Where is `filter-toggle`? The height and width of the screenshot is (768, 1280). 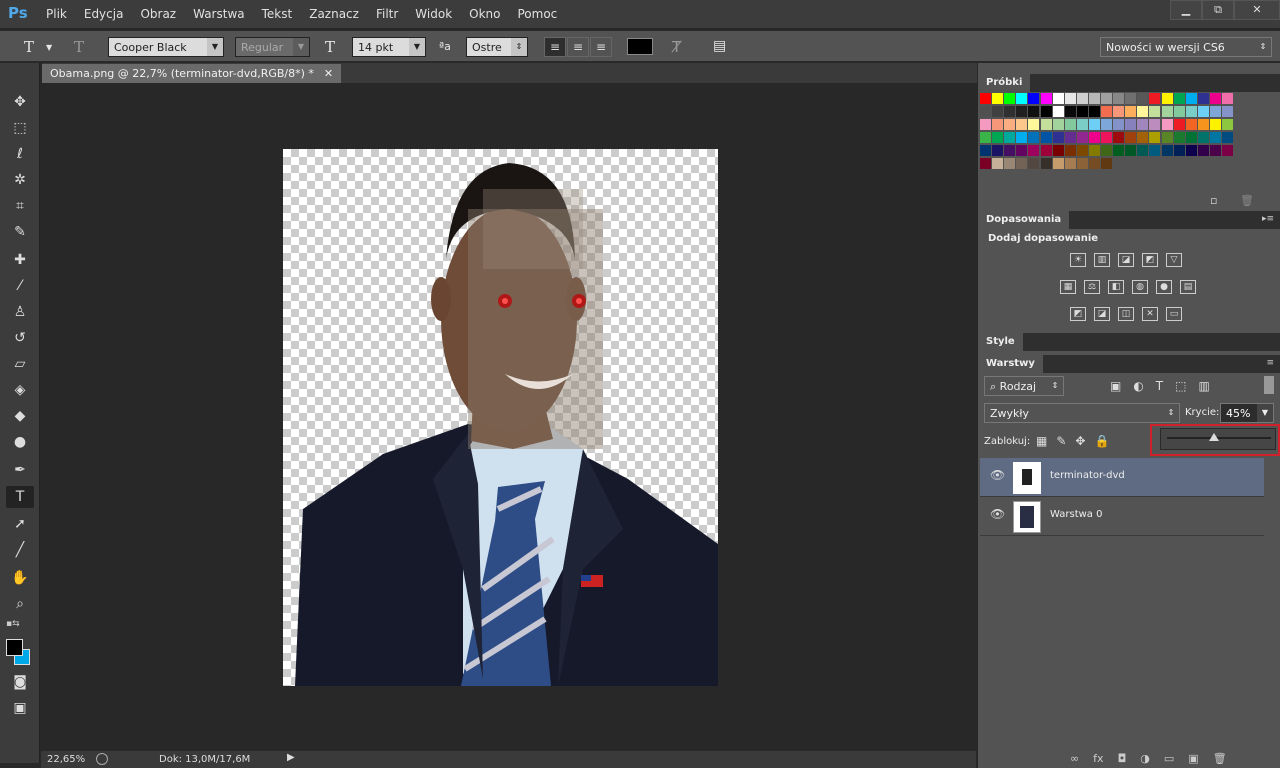
filter-toggle is located at coordinates (1269, 385).